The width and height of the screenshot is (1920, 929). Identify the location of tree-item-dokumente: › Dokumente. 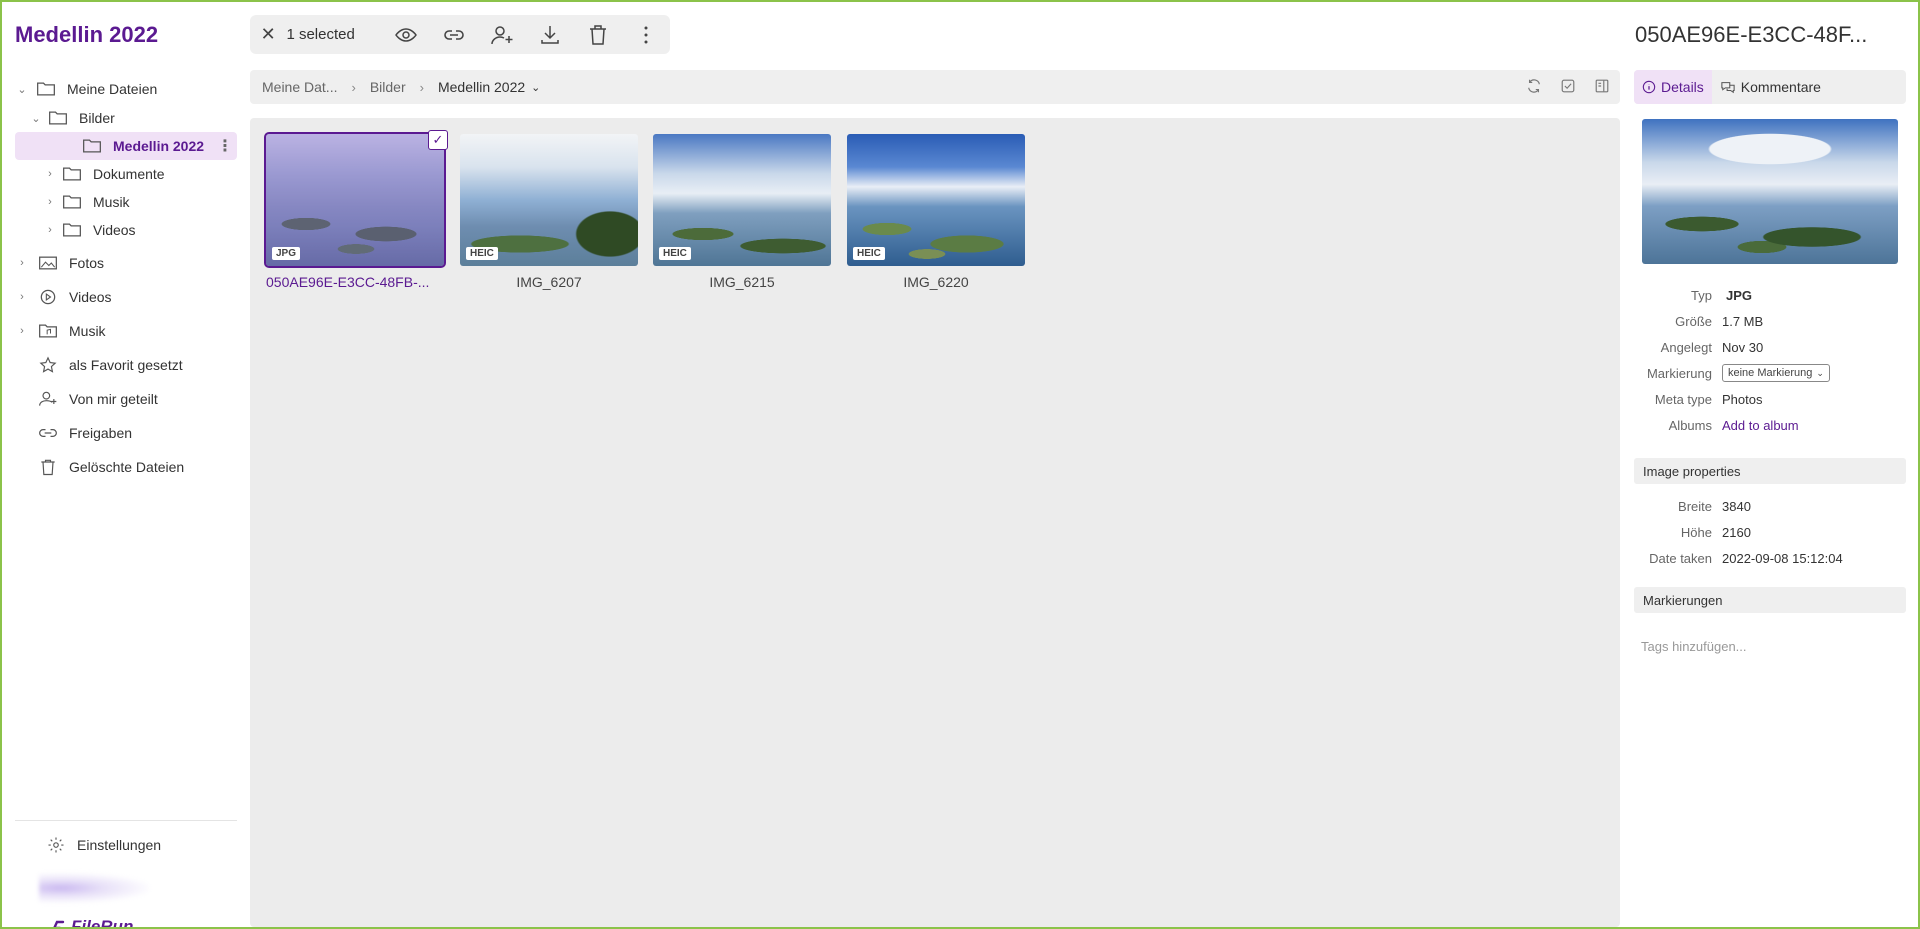
(126, 174).